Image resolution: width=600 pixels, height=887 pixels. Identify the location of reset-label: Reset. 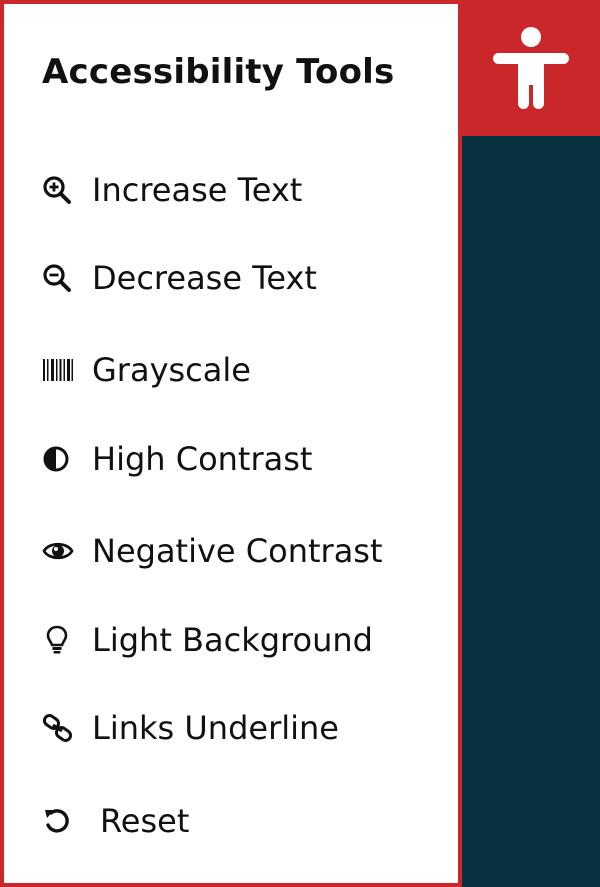
(145, 821).